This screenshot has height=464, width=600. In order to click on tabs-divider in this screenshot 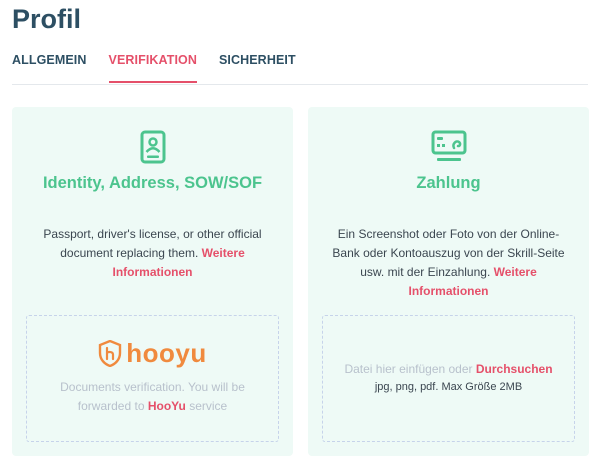, I will do `click(300, 84)`.